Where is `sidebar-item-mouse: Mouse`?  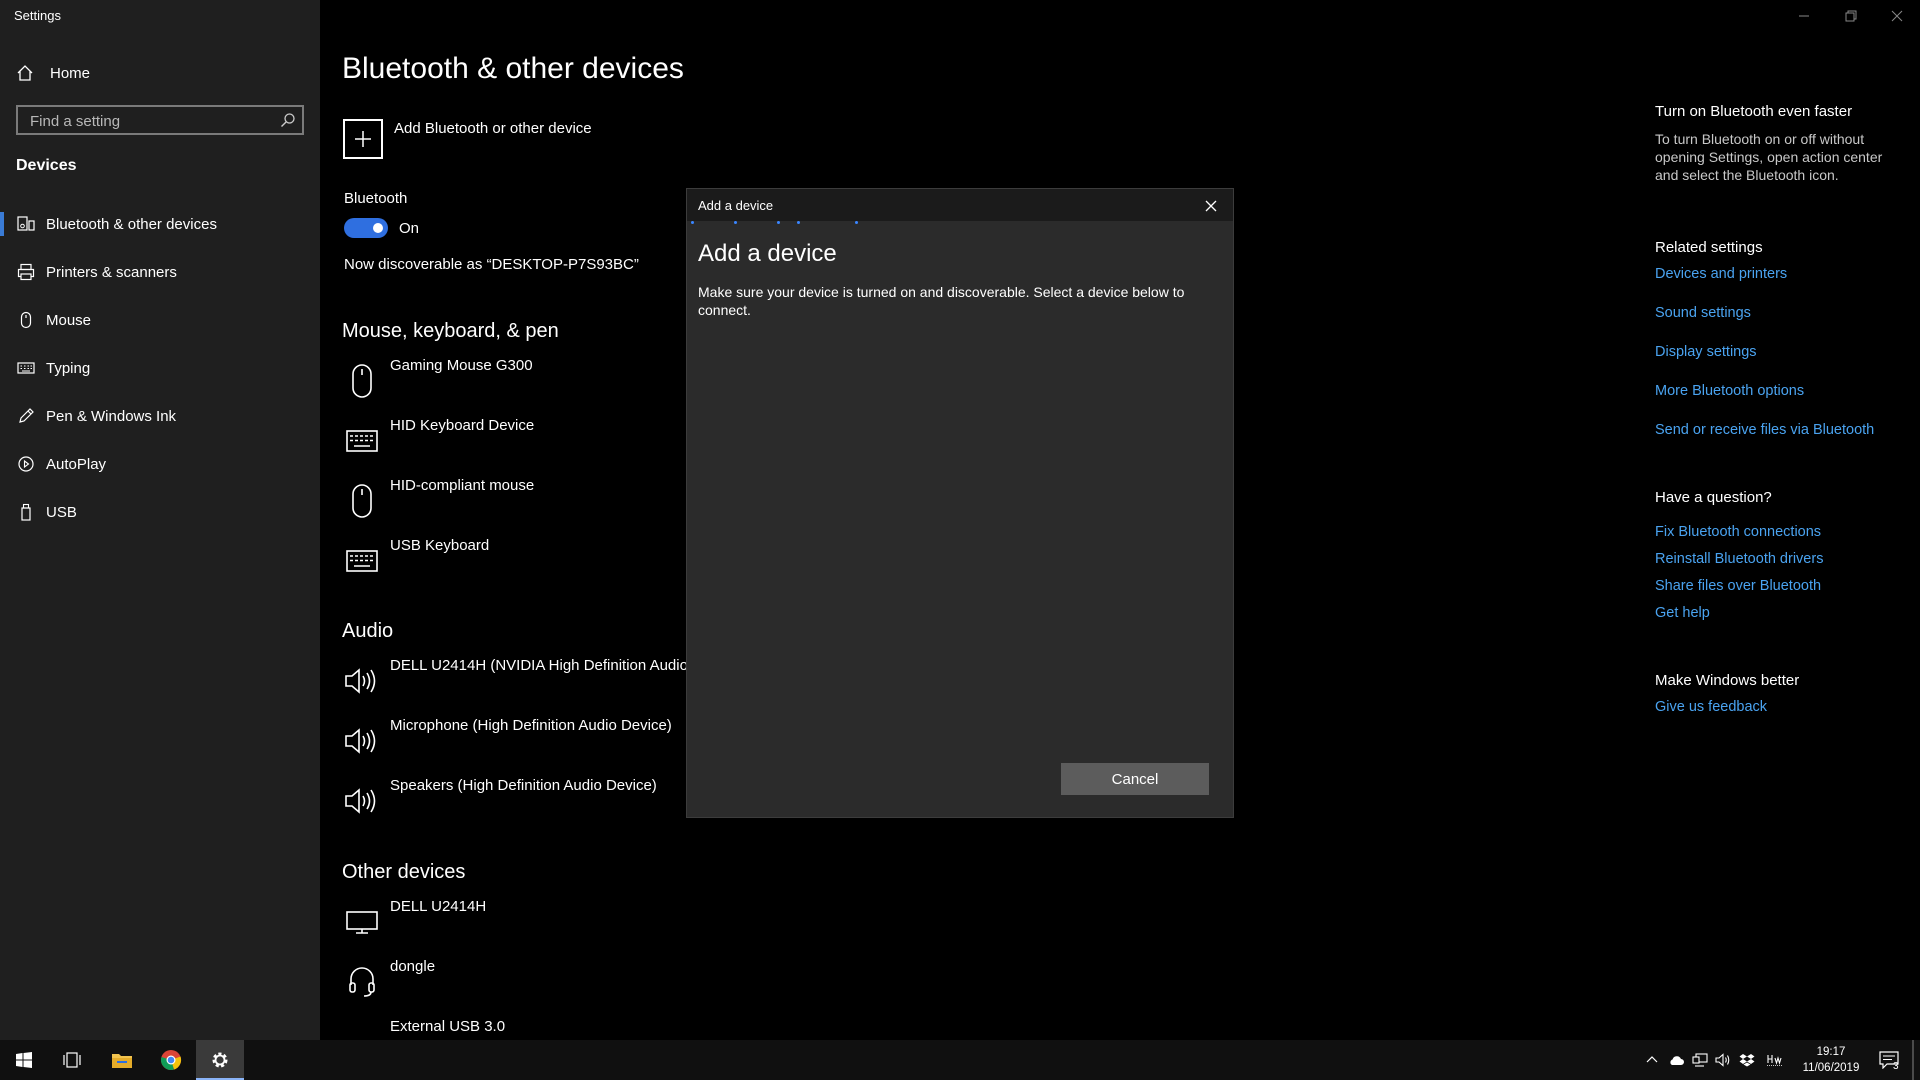
sidebar-item-mouse: Mouse is located at coordinates (160, 320).